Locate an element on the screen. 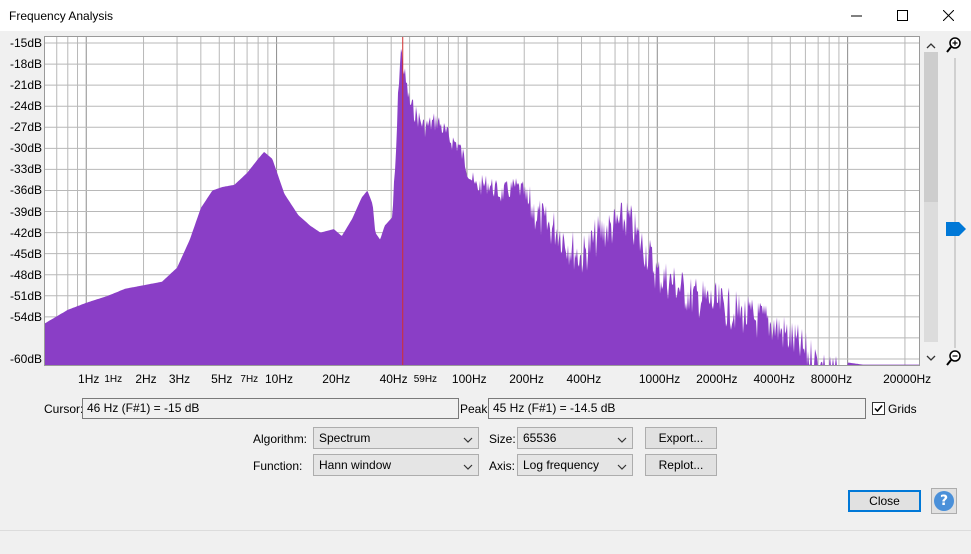 The width and height of the screenshot is (971, 554). y-tick-label: -48dB is located at coordinates (25, 274).